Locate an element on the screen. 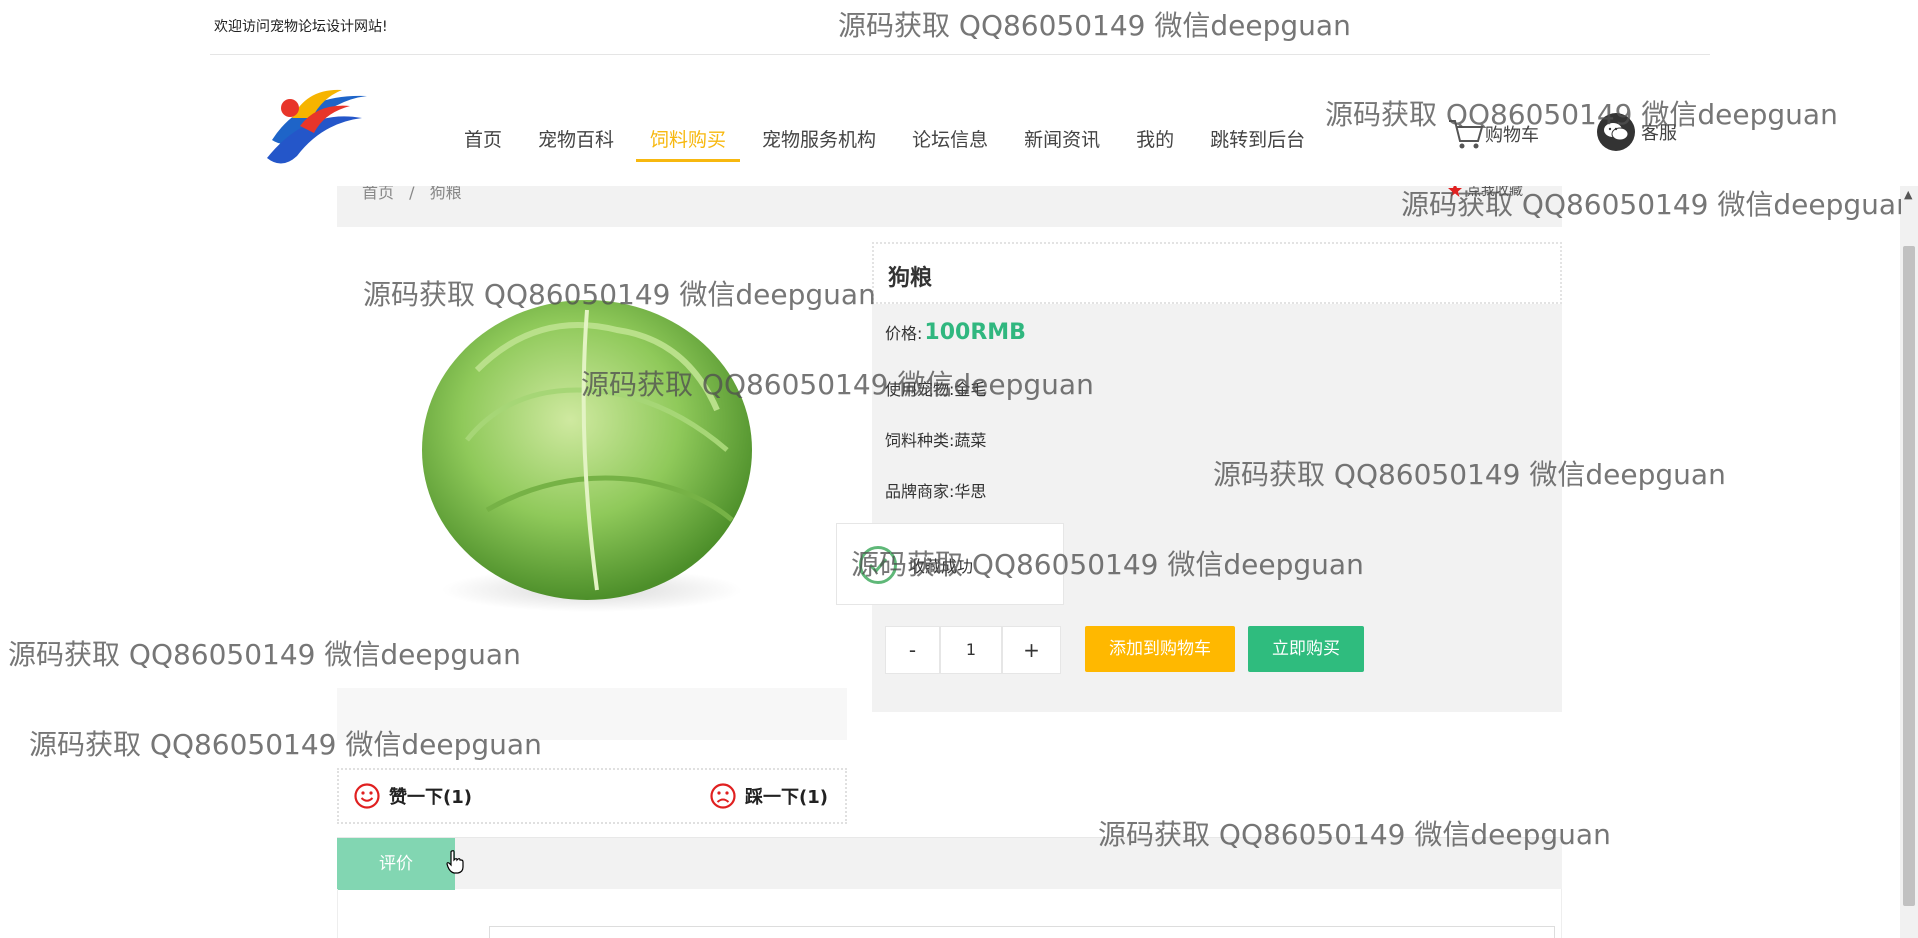  buy-now-button: 立即购买 is located at coordinates (1306, 649).